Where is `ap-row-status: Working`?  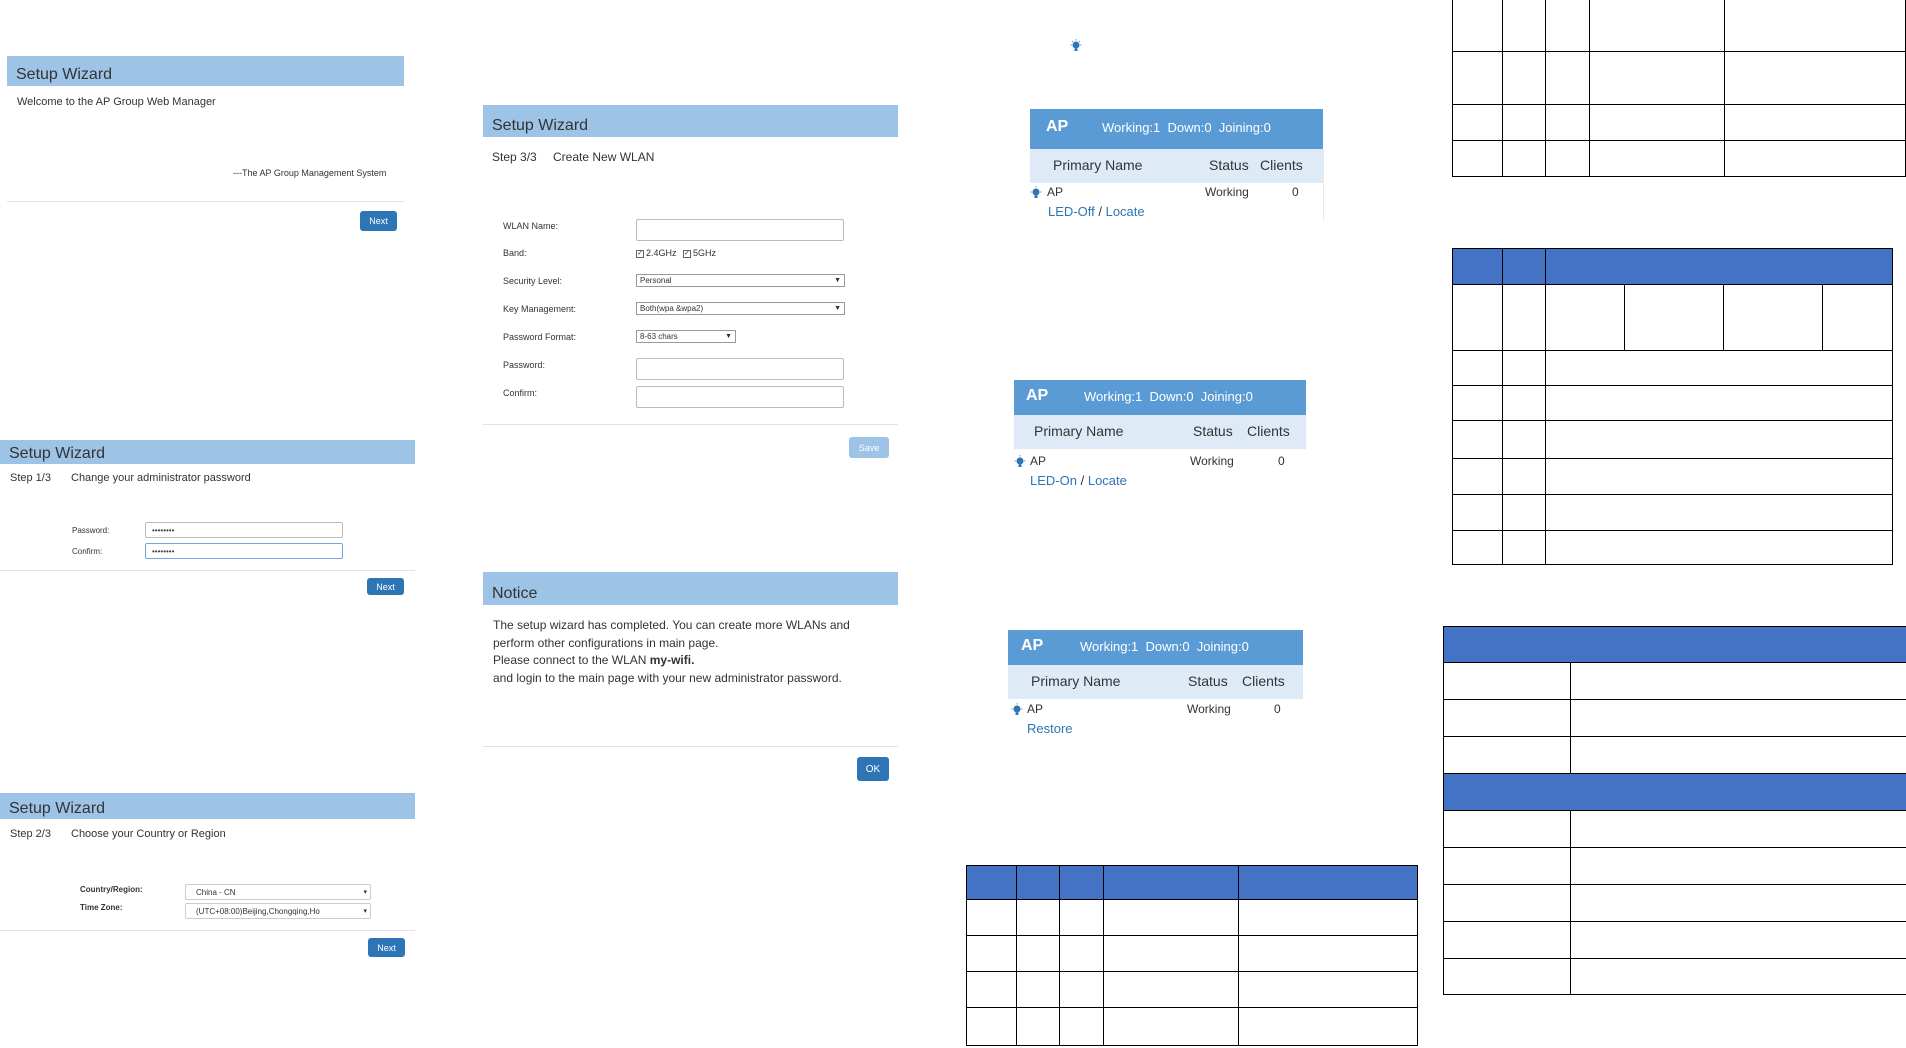
ap-row-status: Working is located at coordinates (1209, 709).